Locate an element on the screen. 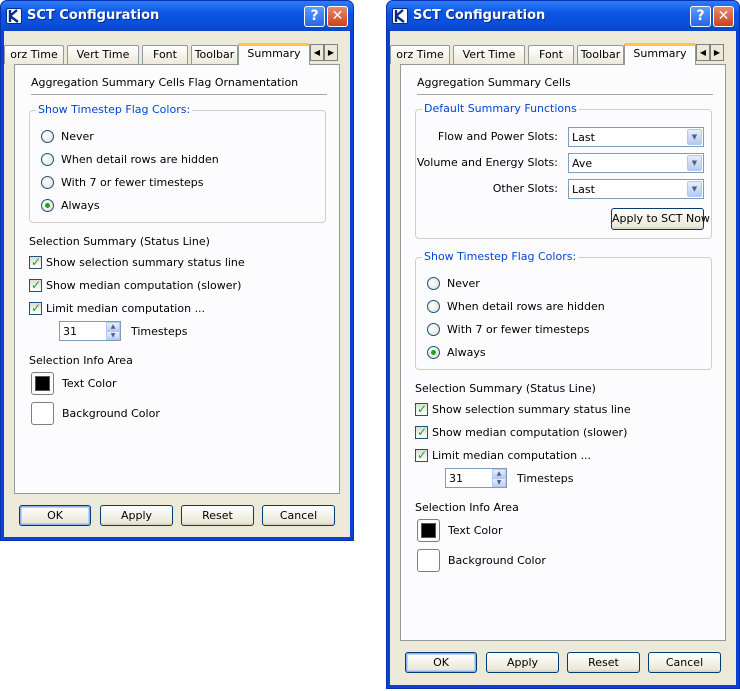  volume-energy-label: Volume and Energy Slots: is located at coordinates (487, 162).